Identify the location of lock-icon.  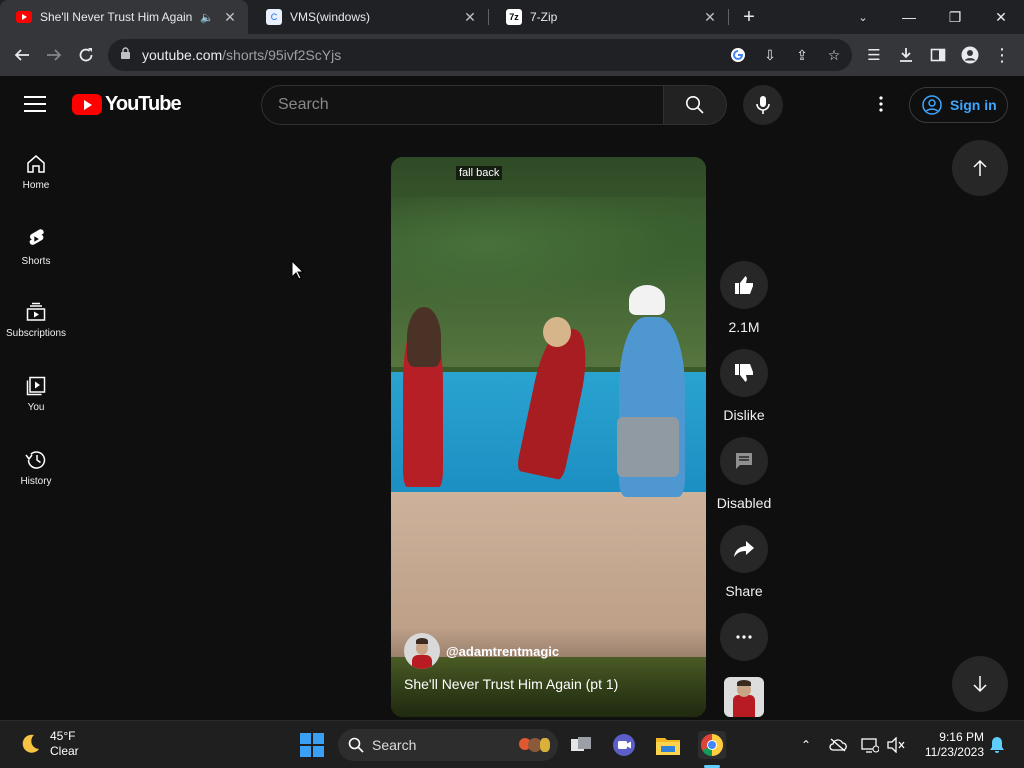
(127, 55).